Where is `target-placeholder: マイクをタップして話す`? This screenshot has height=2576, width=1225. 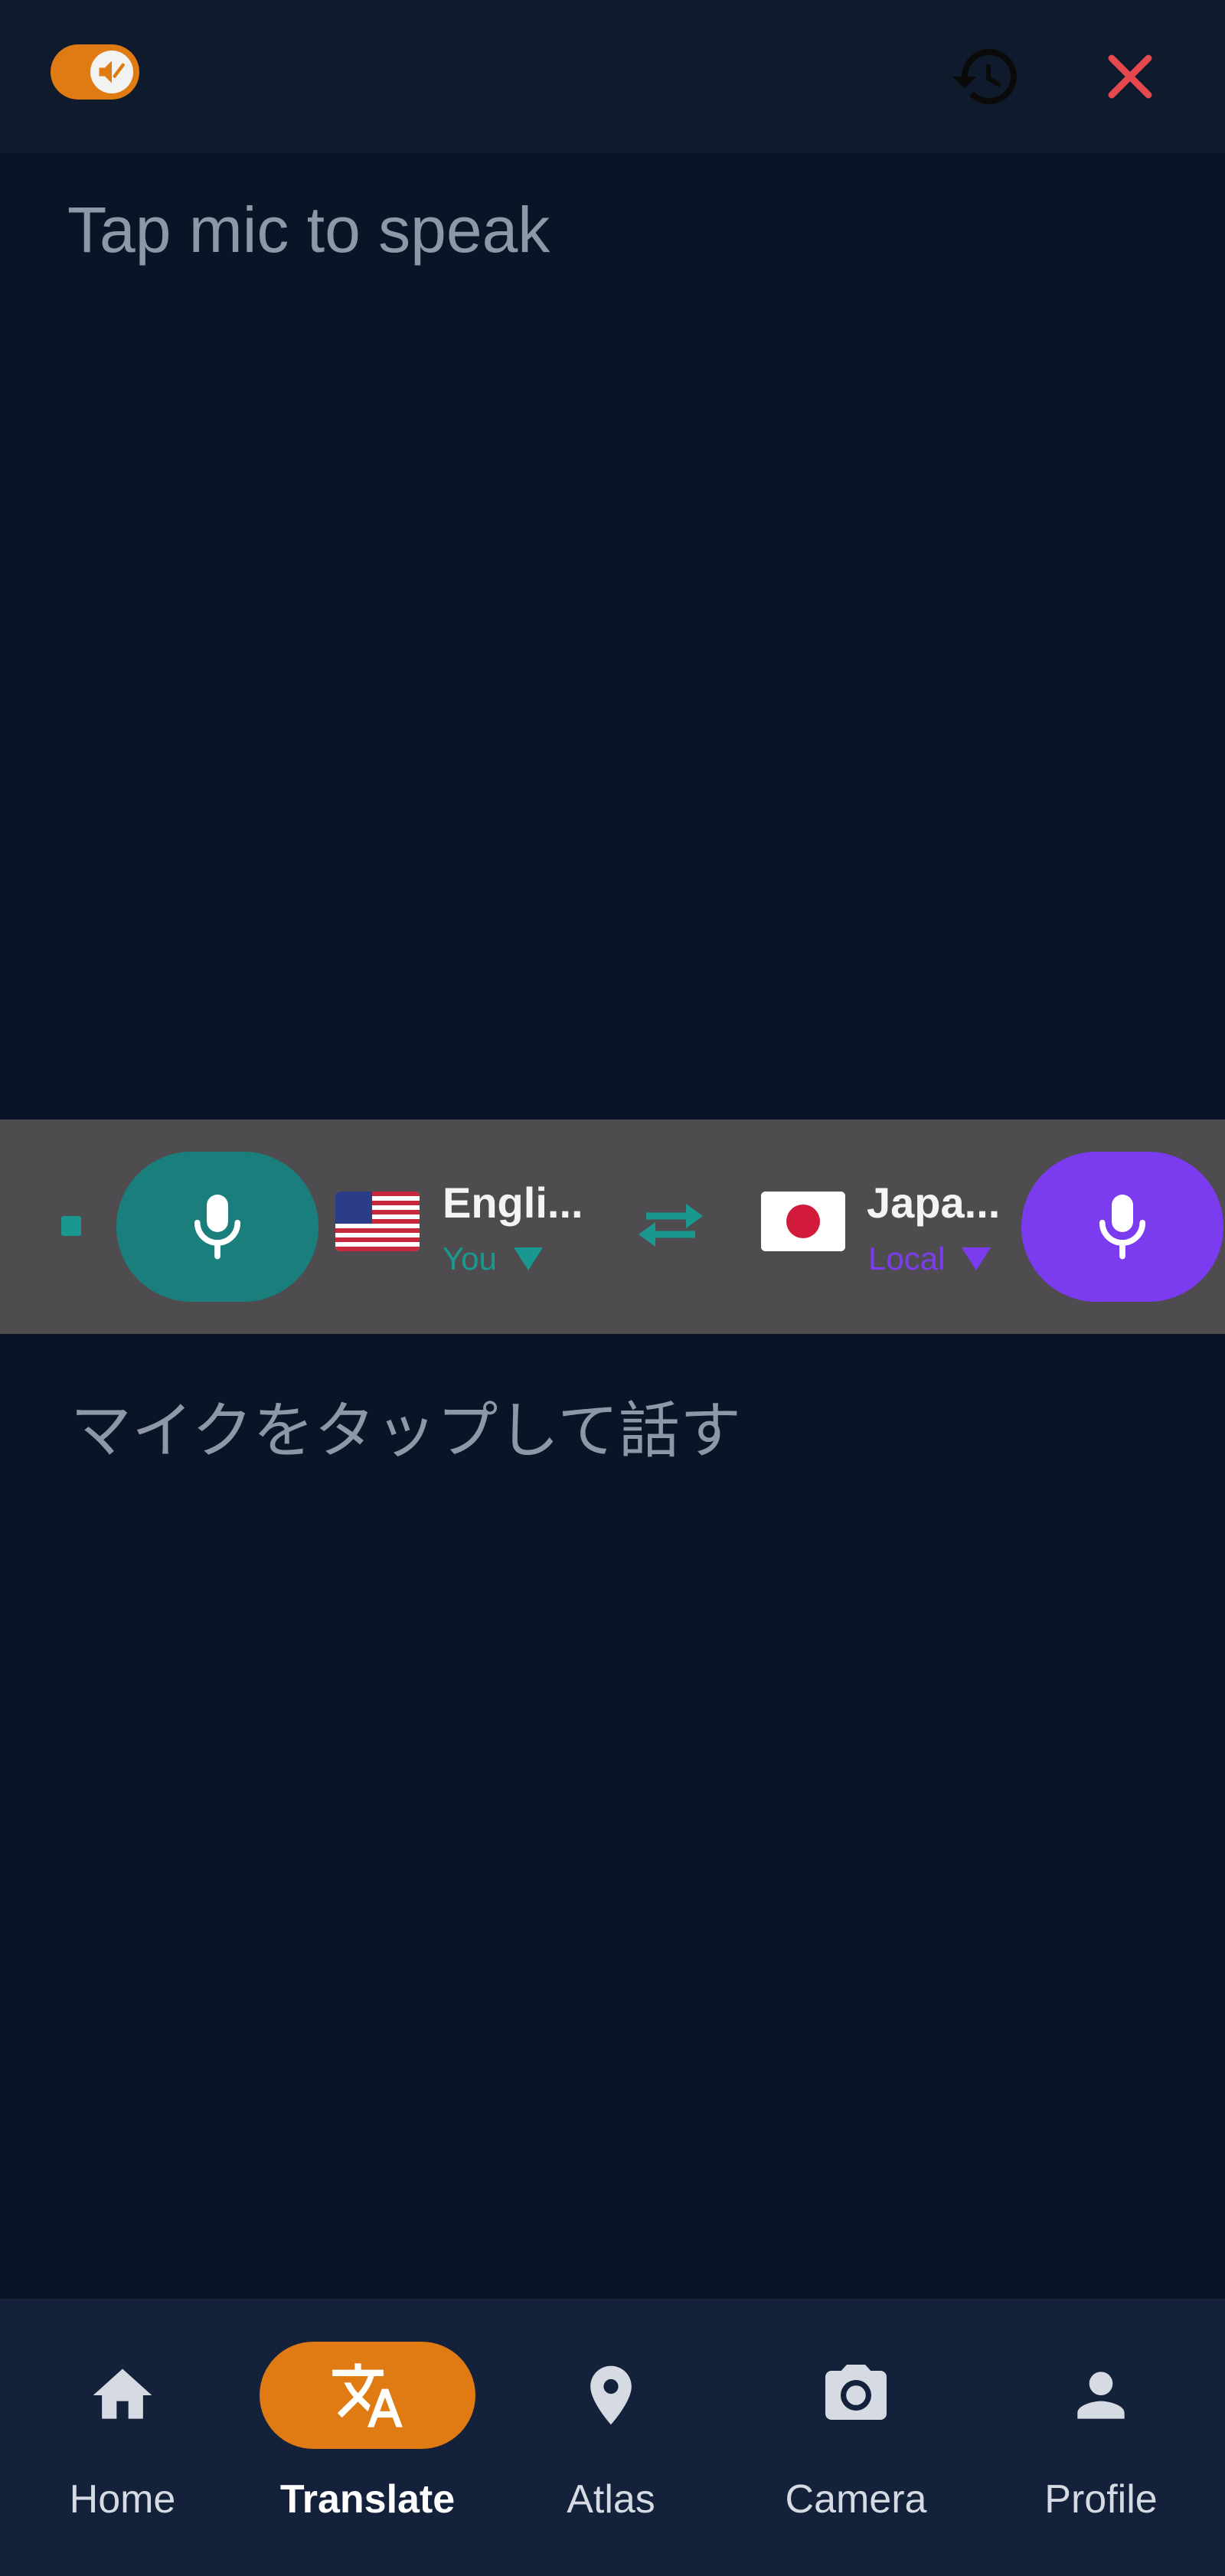 target-placeholder: マイクをタップして話す is located at coordinates (405, 1431).